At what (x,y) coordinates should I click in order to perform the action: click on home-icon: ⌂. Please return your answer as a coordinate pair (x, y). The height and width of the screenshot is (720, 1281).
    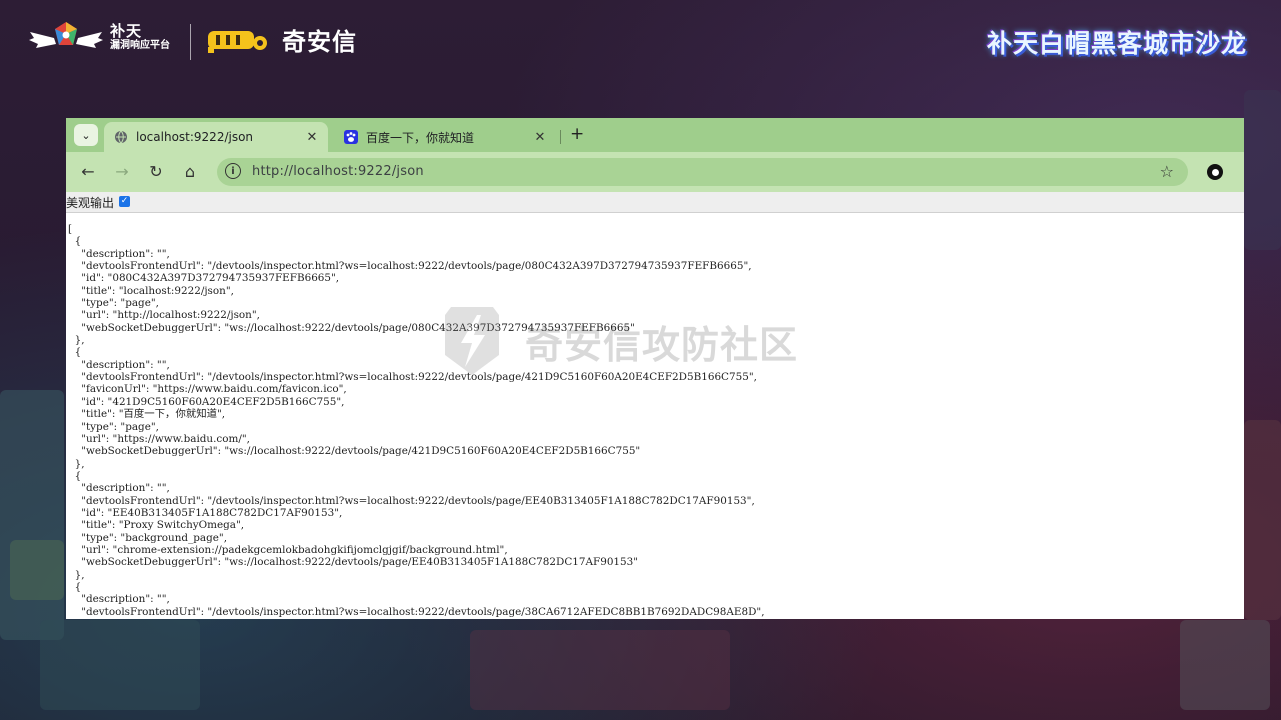
    Looking at the image, I should click on (190, 171).